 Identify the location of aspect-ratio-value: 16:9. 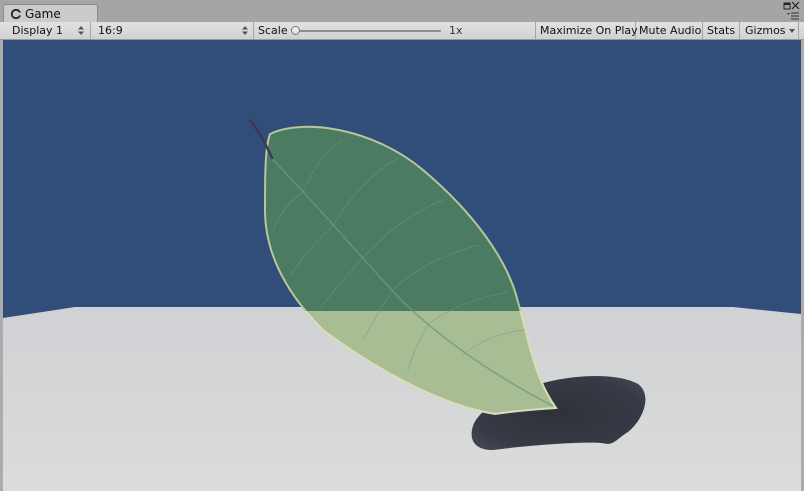
(110, 30).